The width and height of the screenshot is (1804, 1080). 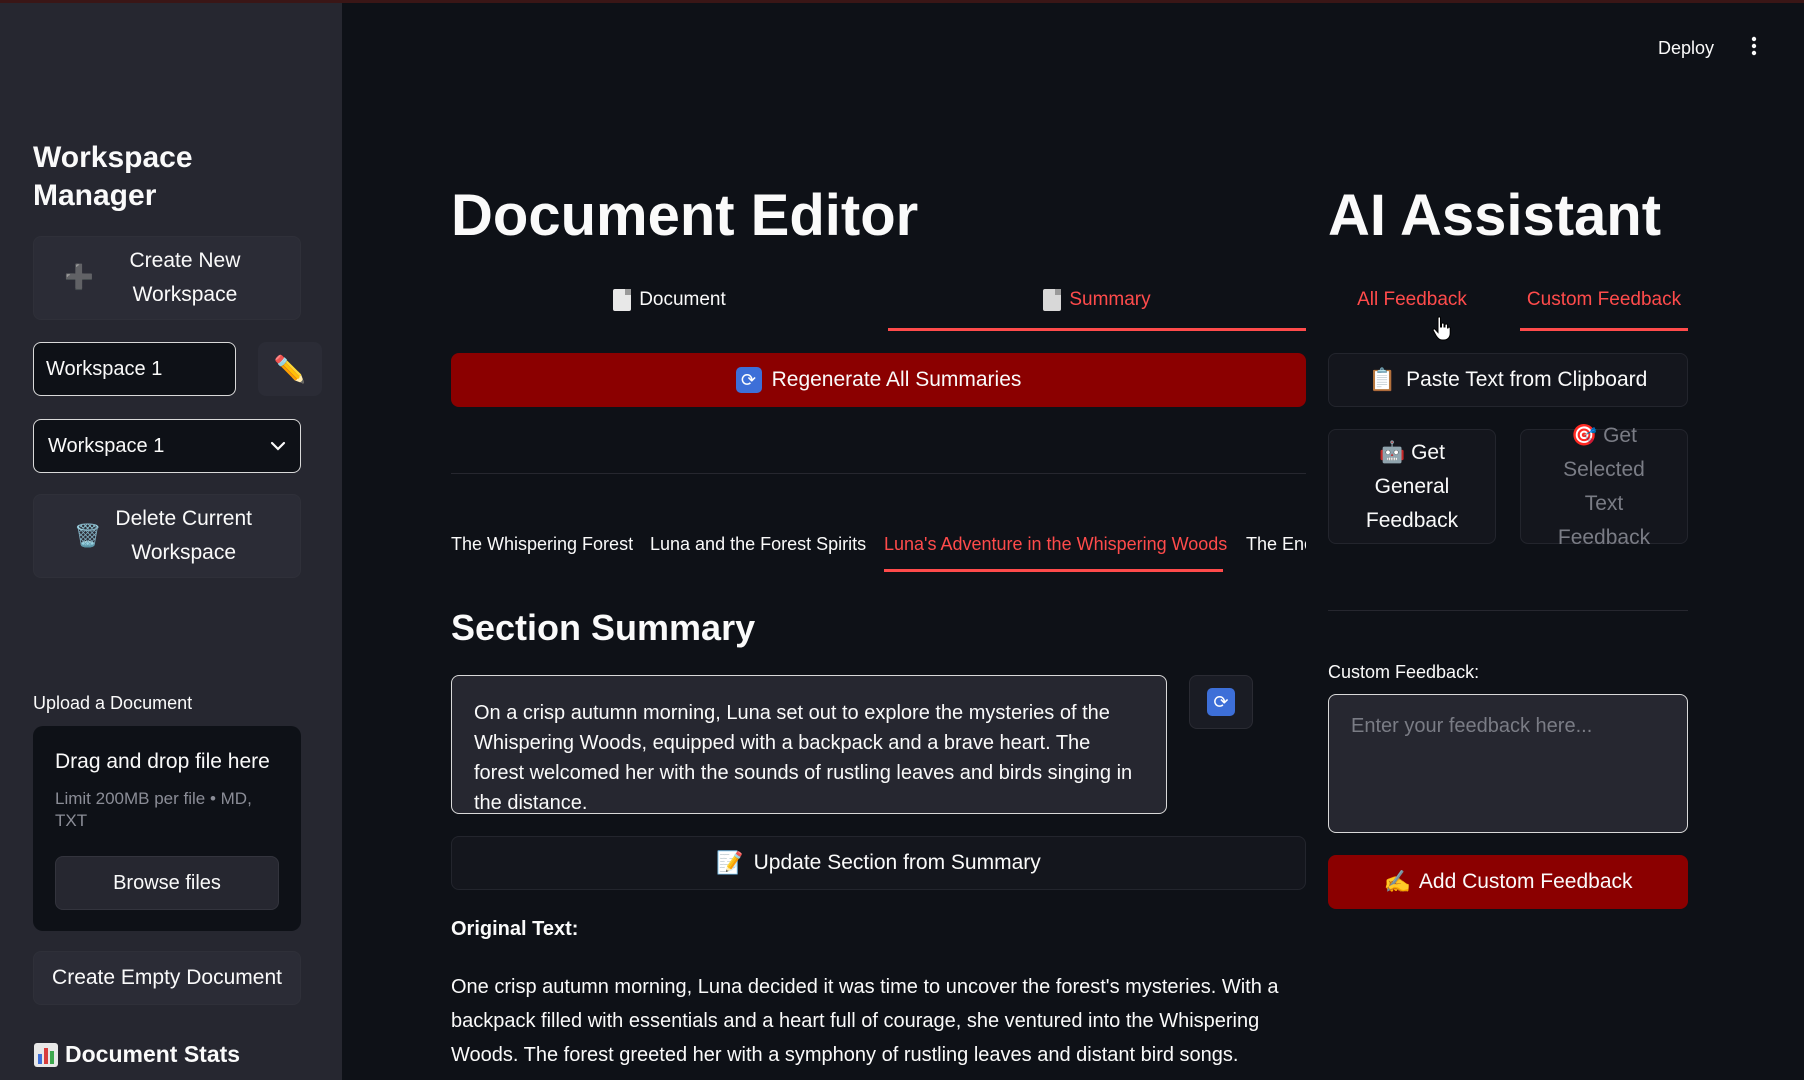 I want to click on general-feedback-label: 🤖 Get General Feedback, so click(x=1412, y=487).